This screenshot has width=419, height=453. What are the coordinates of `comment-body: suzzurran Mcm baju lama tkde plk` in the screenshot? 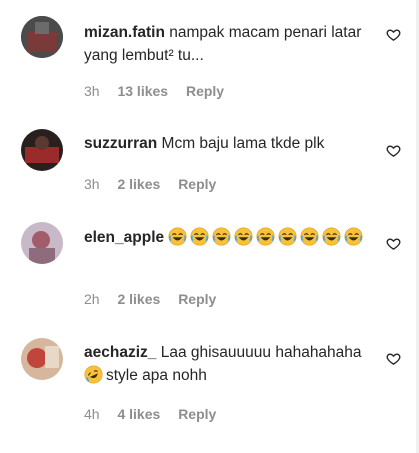 It's located at (230, 143).